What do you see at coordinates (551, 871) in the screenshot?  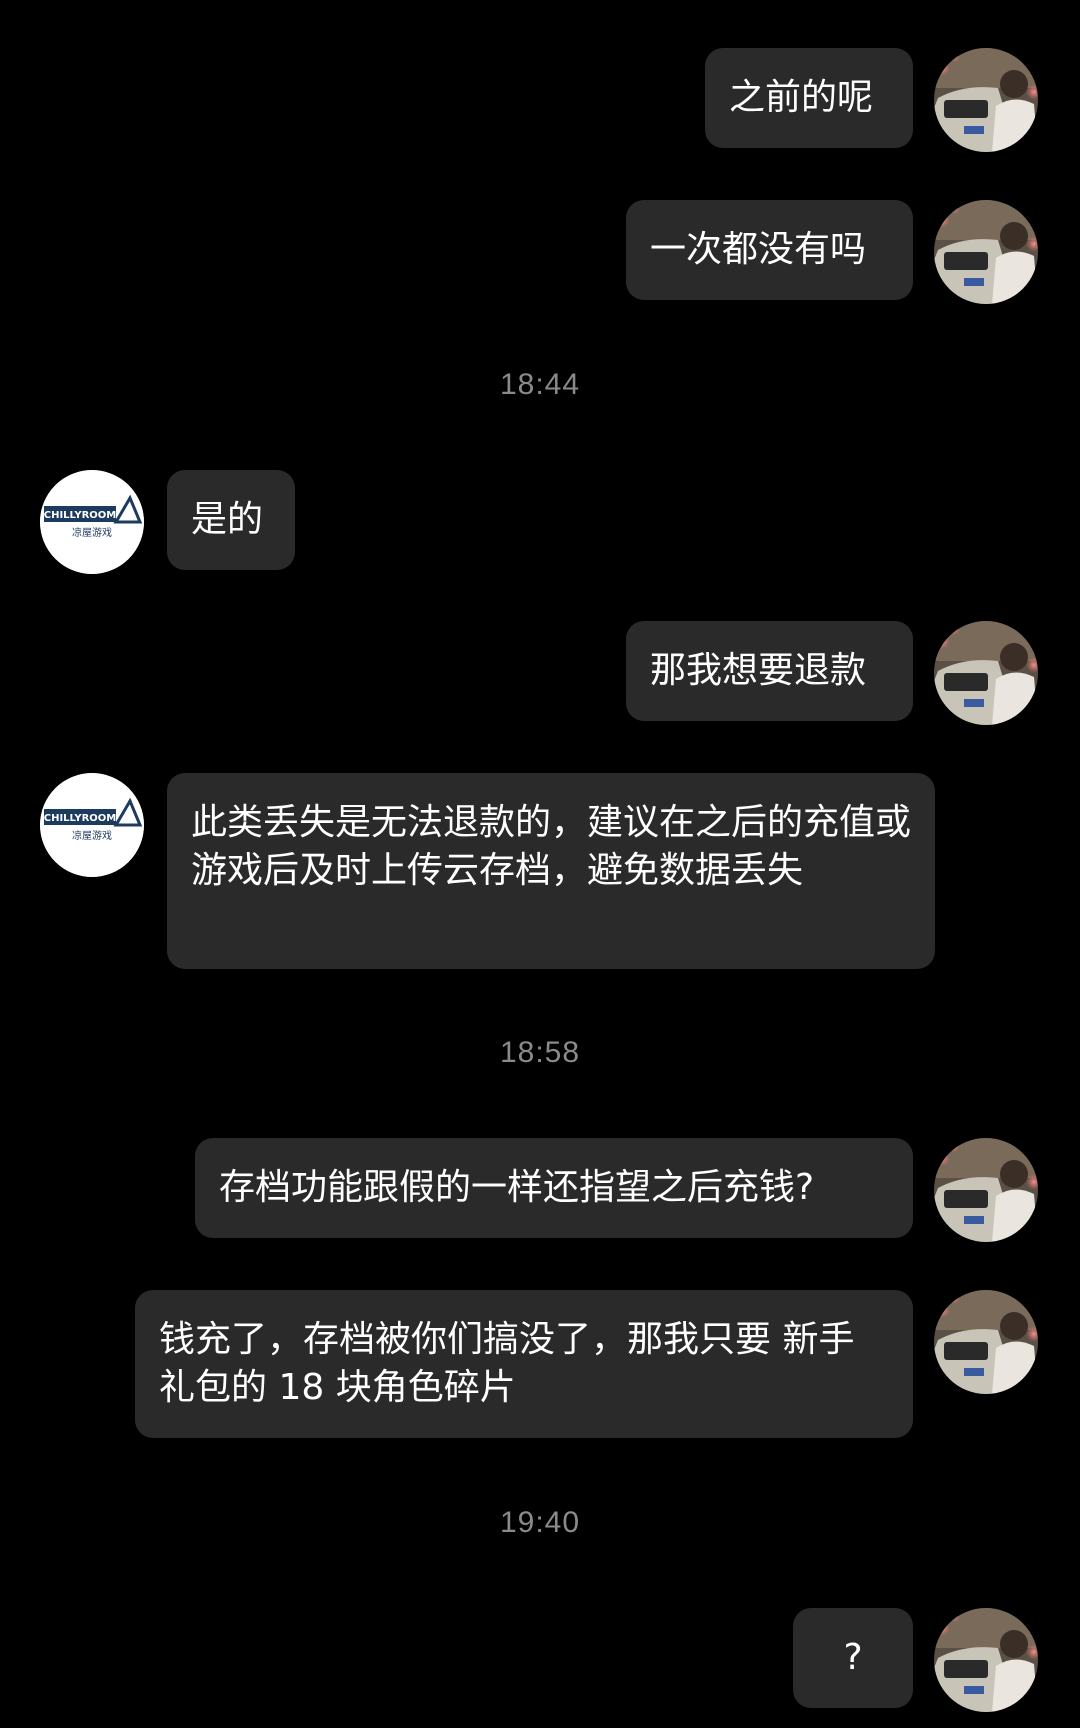 I see `message-bubble: 此类丢失是无法退款的，建议在之后的充值或游戏后及时上传云存档，避免数据丢失` at bounding box center [551, 871].